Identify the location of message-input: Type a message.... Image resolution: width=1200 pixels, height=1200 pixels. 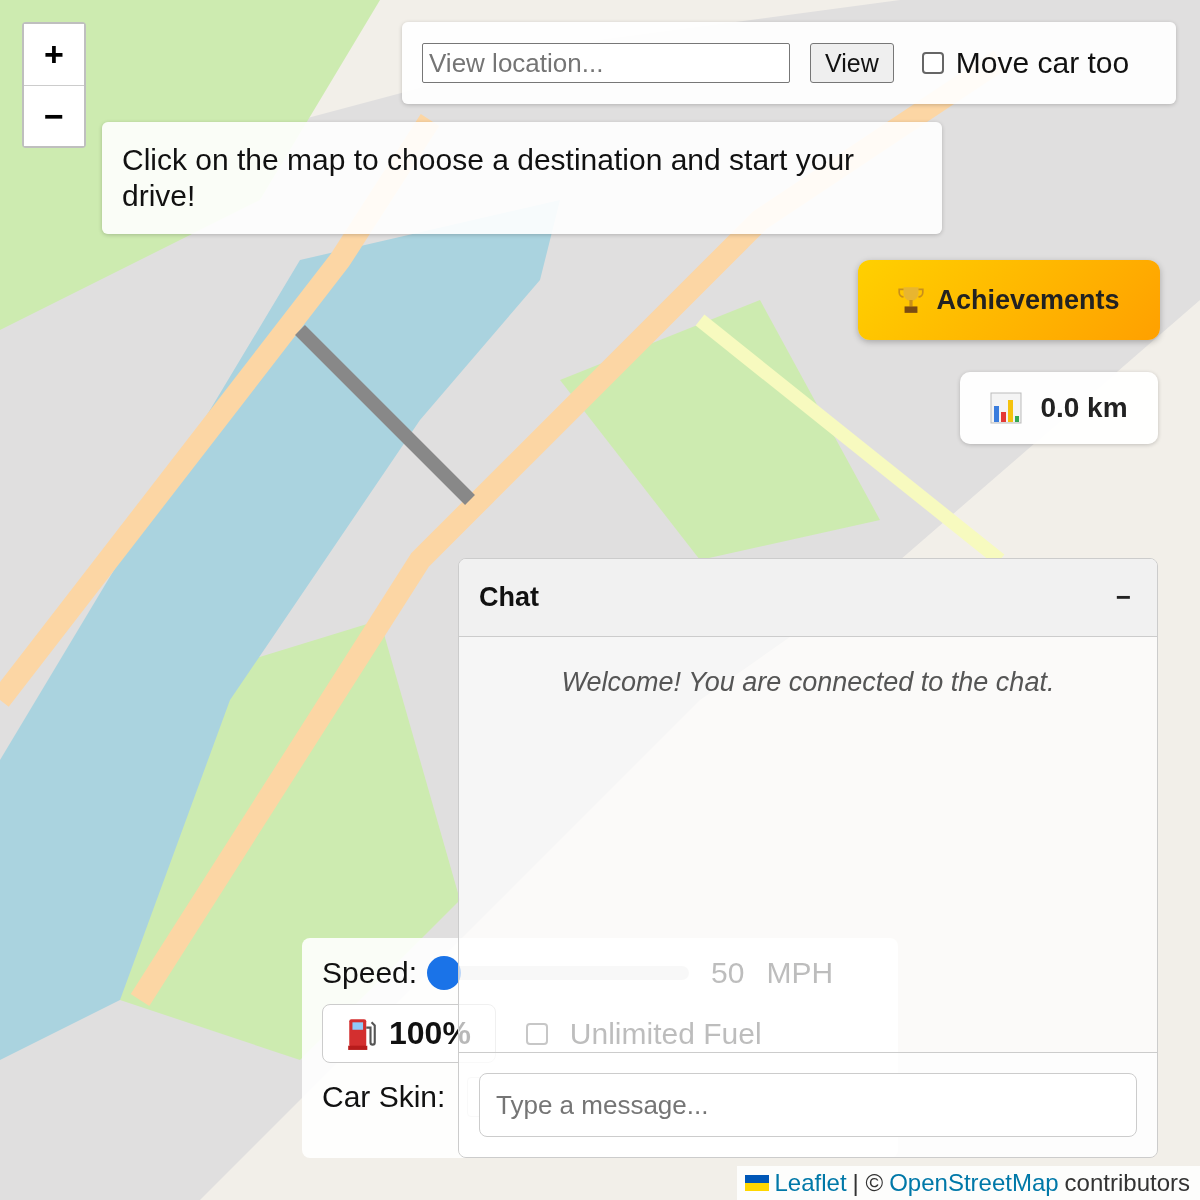
(808, 1105).